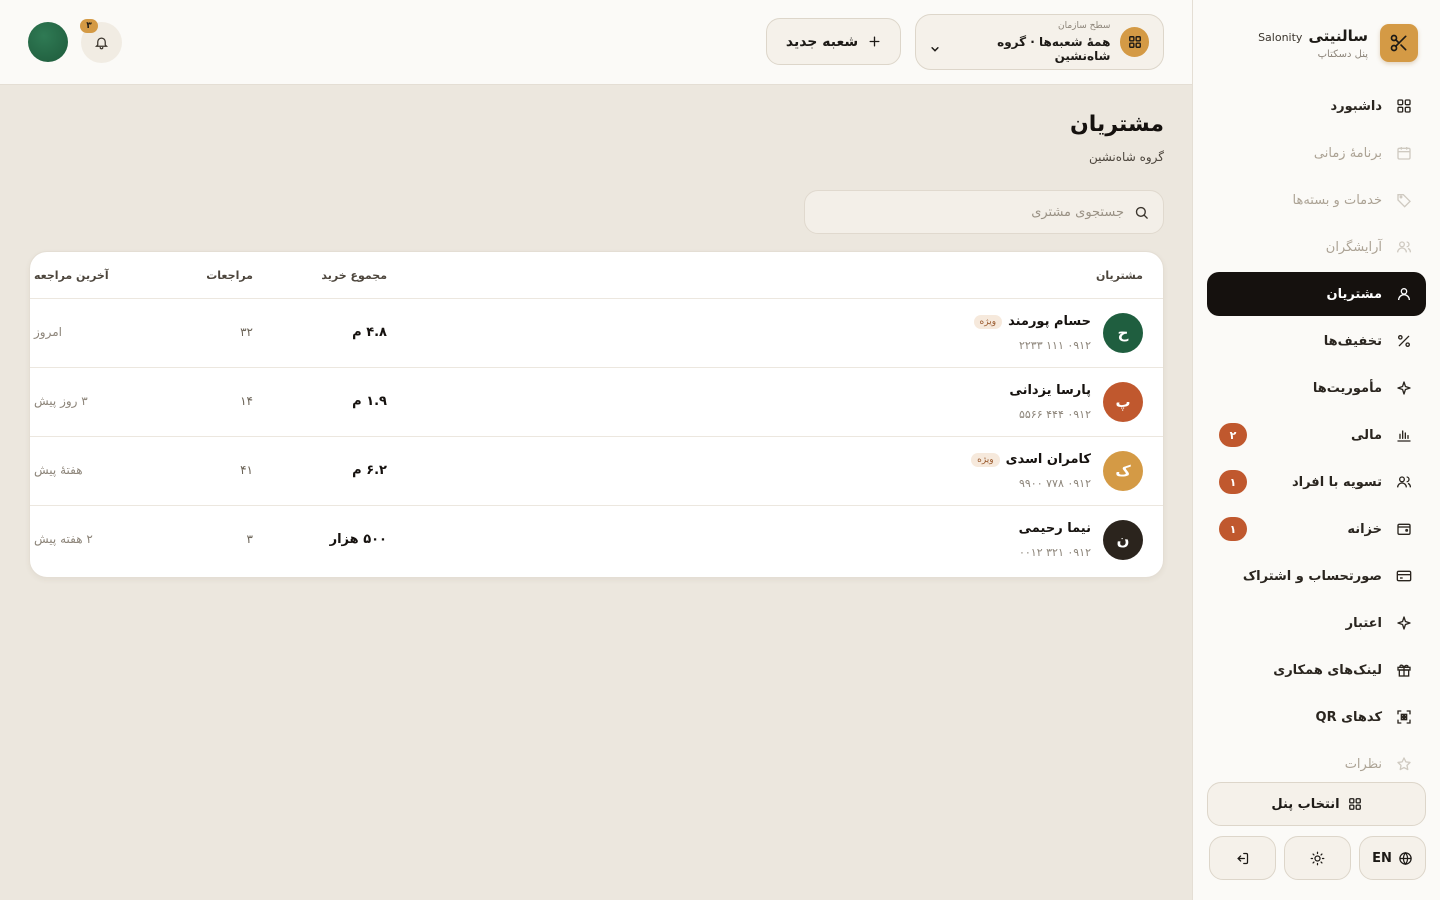 This screenshot has width=1440, height=900. Describe the element at coordinates (1366, 435) in the screenshot. I see `sidebar-item-label: مالی` at that location.